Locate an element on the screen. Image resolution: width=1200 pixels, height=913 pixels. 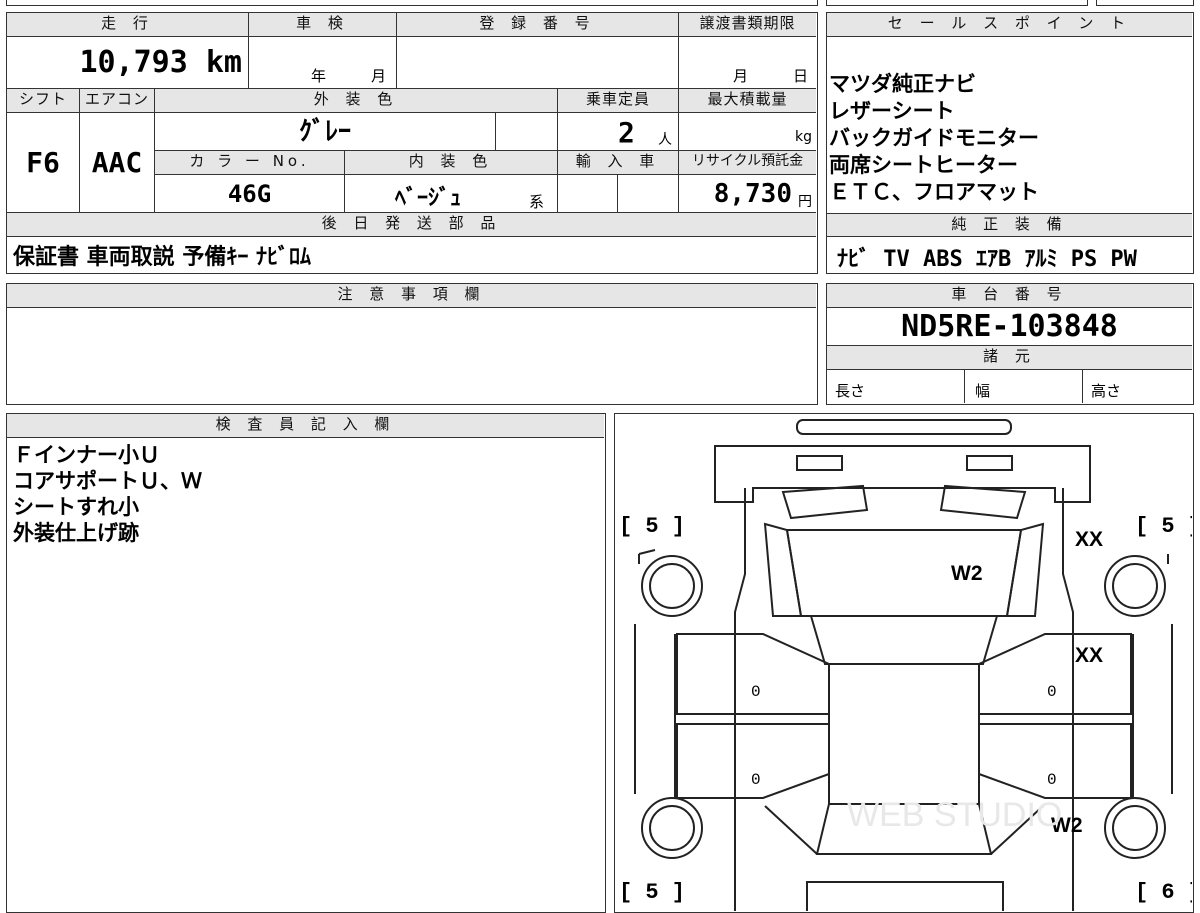
color-no-value: 46G is located at coordinates (250, 194).